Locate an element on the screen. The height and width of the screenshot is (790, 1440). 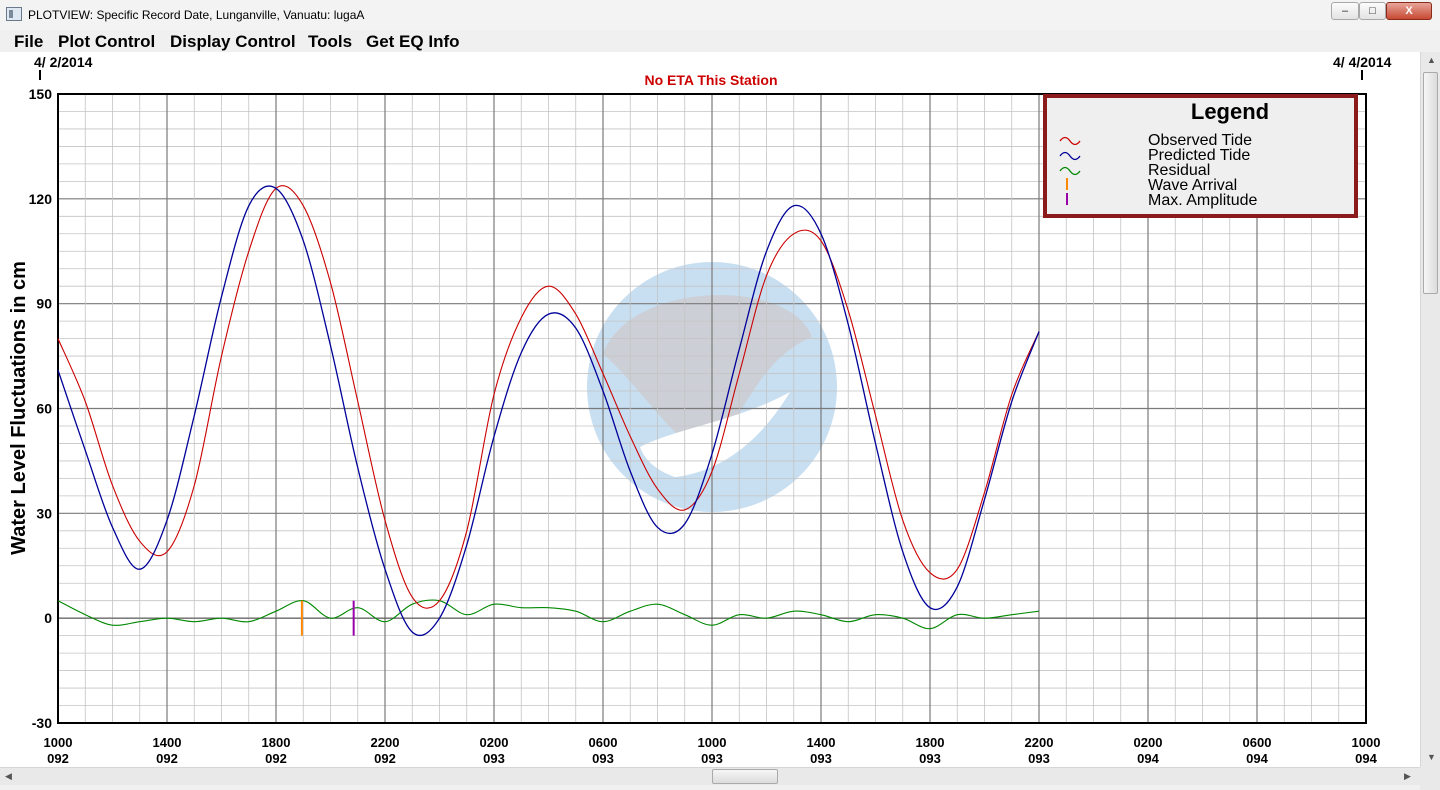
scrollbar-corner is located at coordinates (1430, 778).